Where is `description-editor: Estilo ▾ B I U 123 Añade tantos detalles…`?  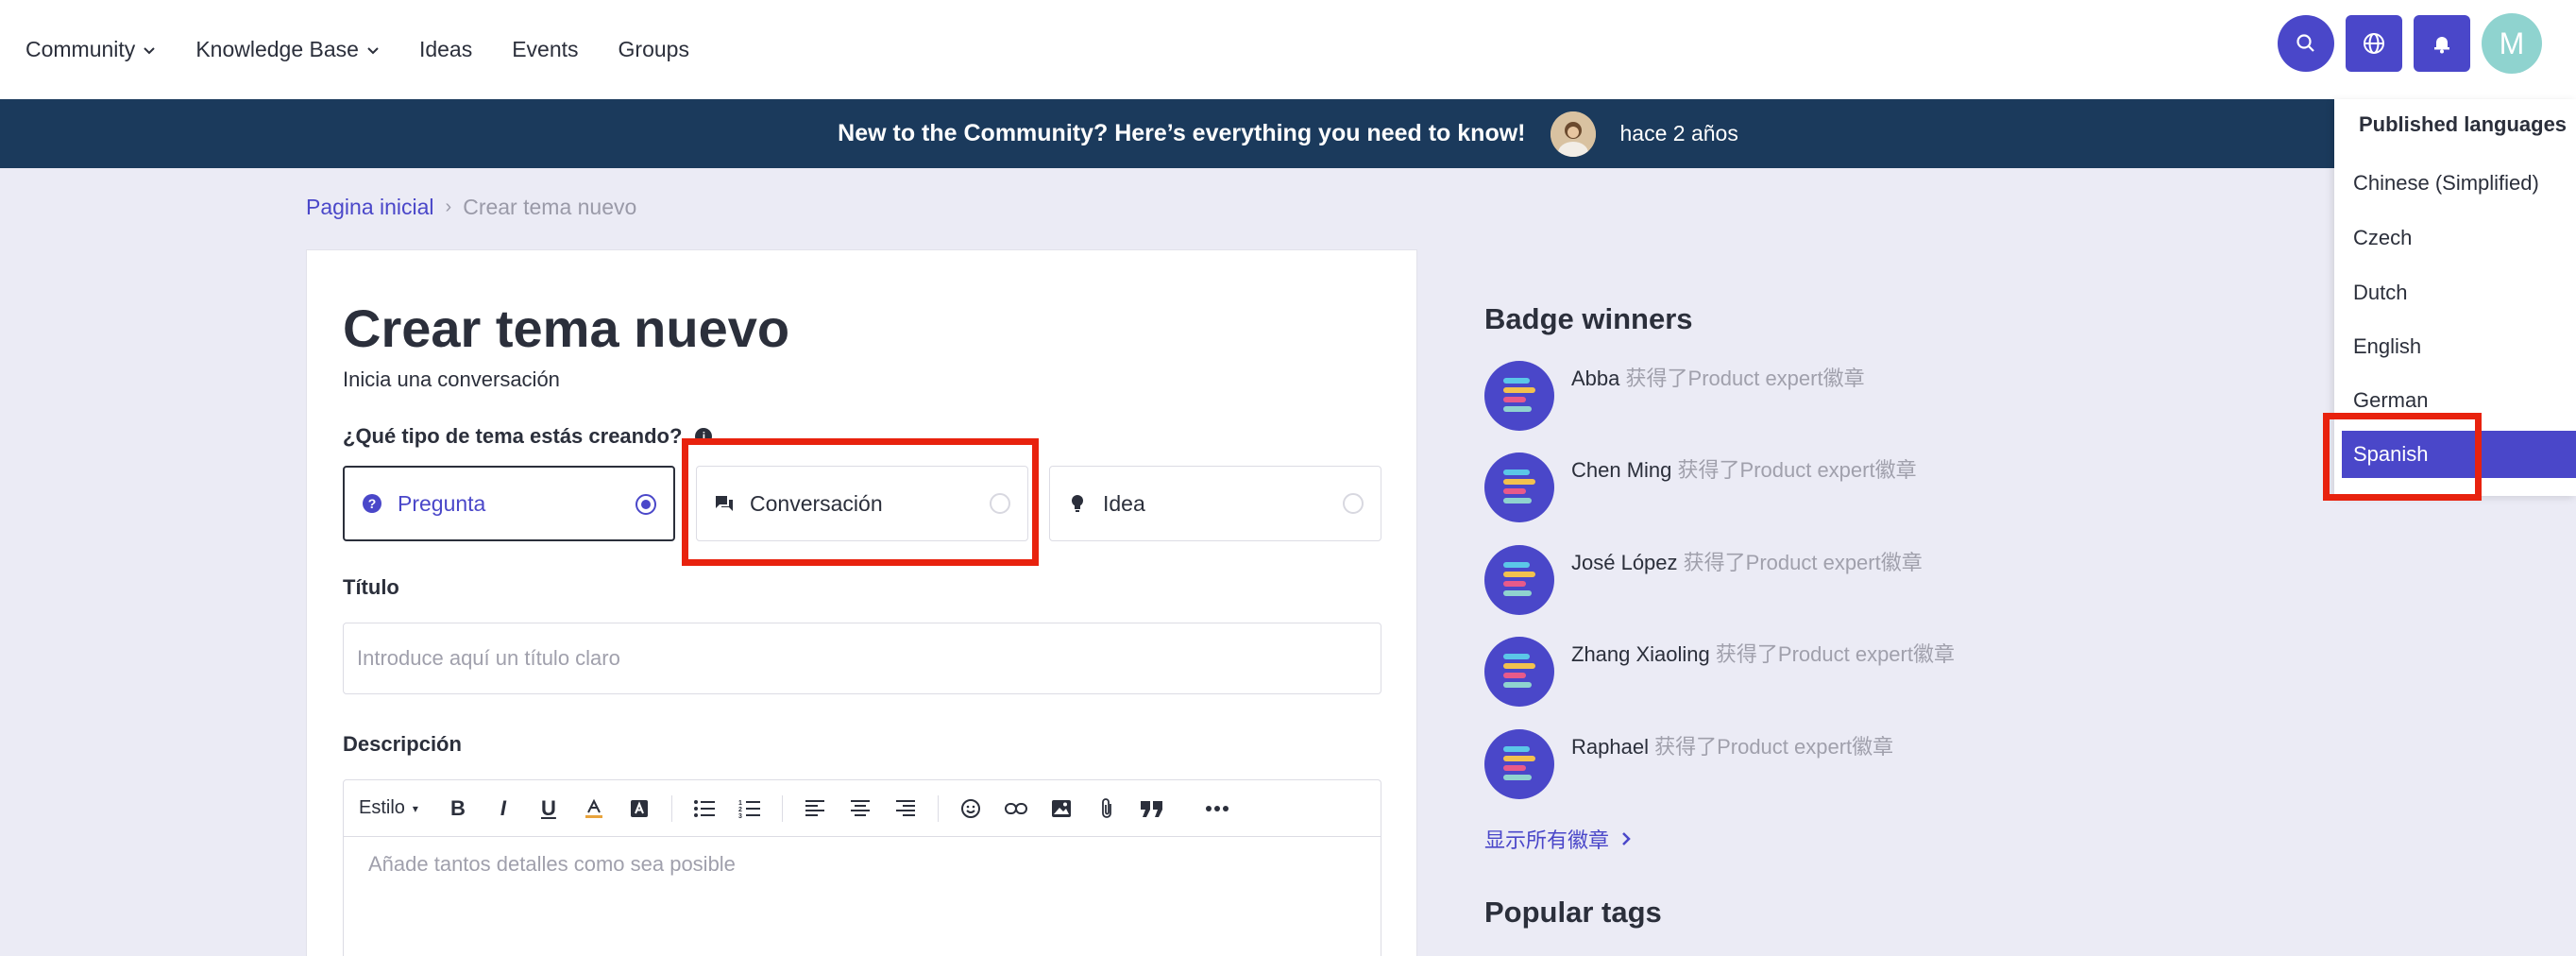
description-editor: Estilo ▾ B I U 123 Añade tantos detalles… is located at coordinates (862, 867).